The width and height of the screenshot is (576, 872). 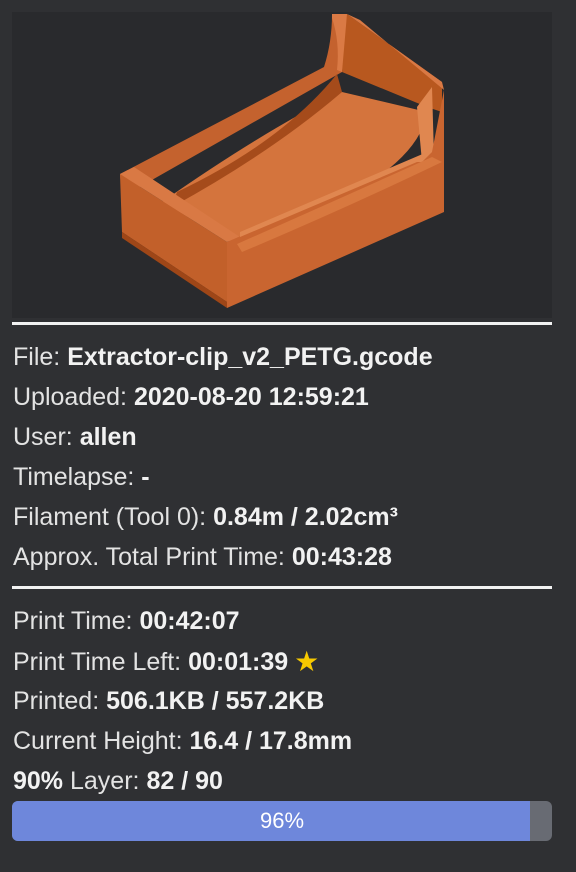 What do you see at coordinates (43, 437) in the screenshot?
I see `user-label: User:` at bounding box center [43, 437].